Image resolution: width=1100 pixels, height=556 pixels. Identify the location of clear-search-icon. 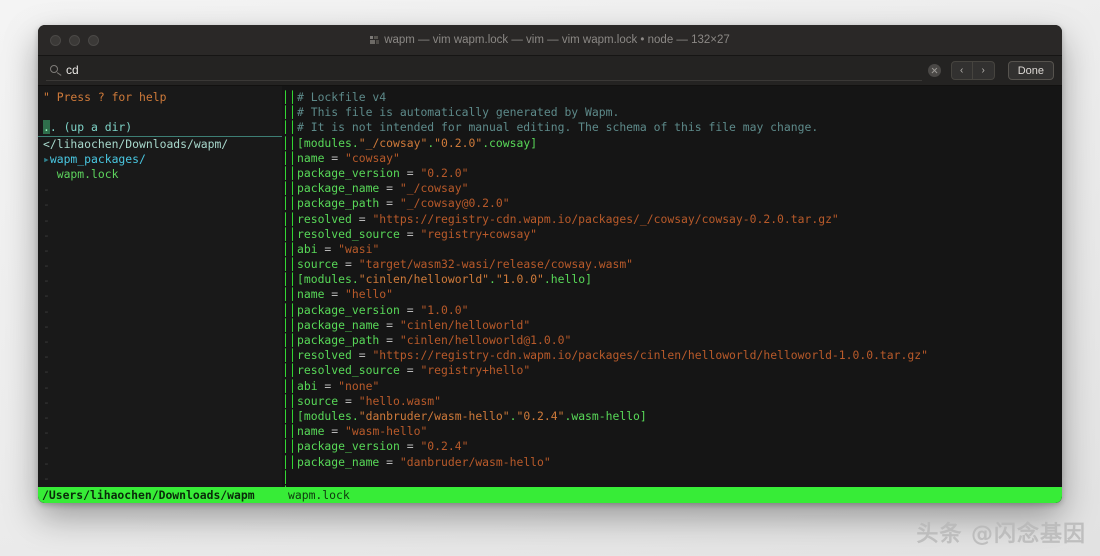
(934, 70).